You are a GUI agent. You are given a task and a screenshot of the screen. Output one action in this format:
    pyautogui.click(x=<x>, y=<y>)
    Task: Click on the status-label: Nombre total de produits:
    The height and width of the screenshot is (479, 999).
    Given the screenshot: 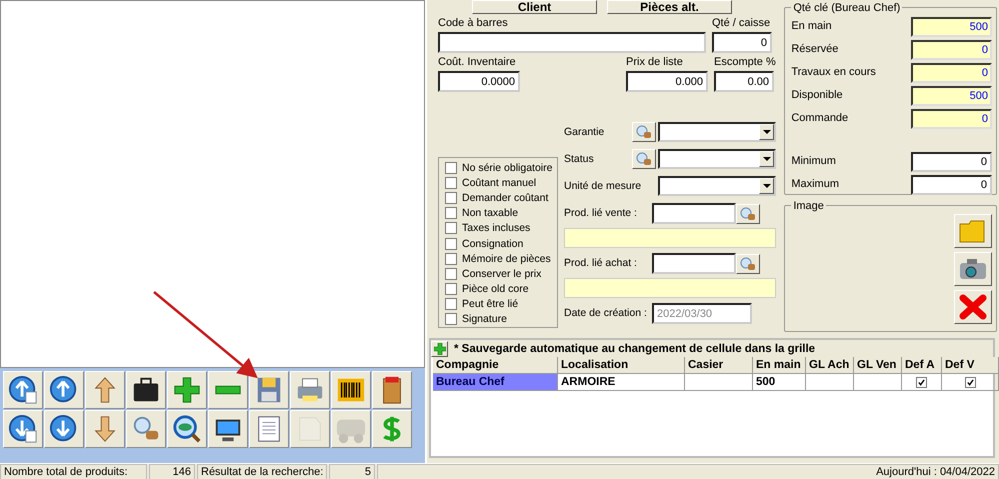 What is the action you would take?
    pyautogui.click(x=73, y=471)
    